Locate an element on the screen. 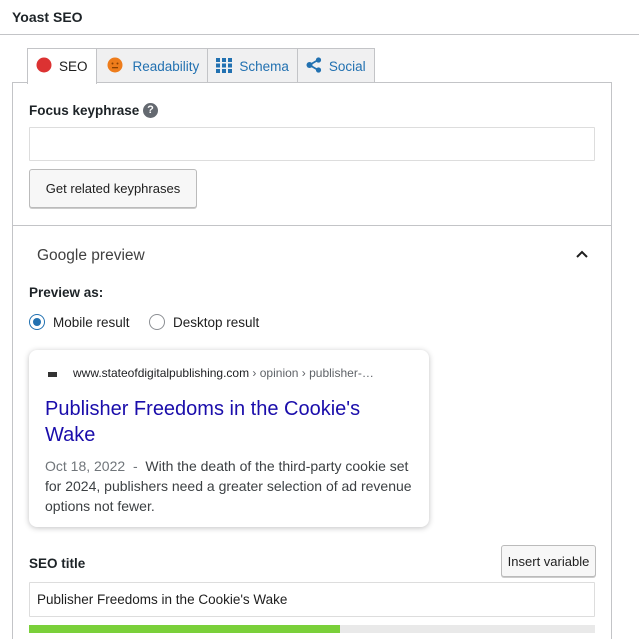 This screenshot has width=639, height=639. tab-social-label: Social is located at coordinates (347, 66).